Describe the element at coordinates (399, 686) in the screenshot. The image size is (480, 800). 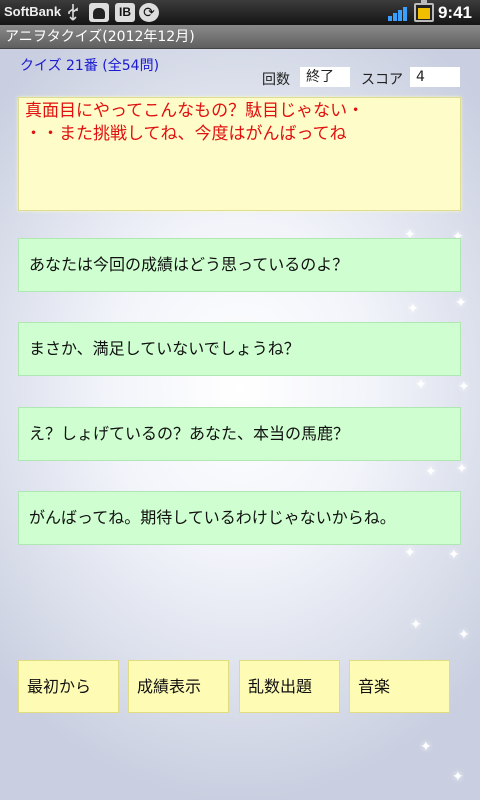
I see `music-button: 音楽` at that location.